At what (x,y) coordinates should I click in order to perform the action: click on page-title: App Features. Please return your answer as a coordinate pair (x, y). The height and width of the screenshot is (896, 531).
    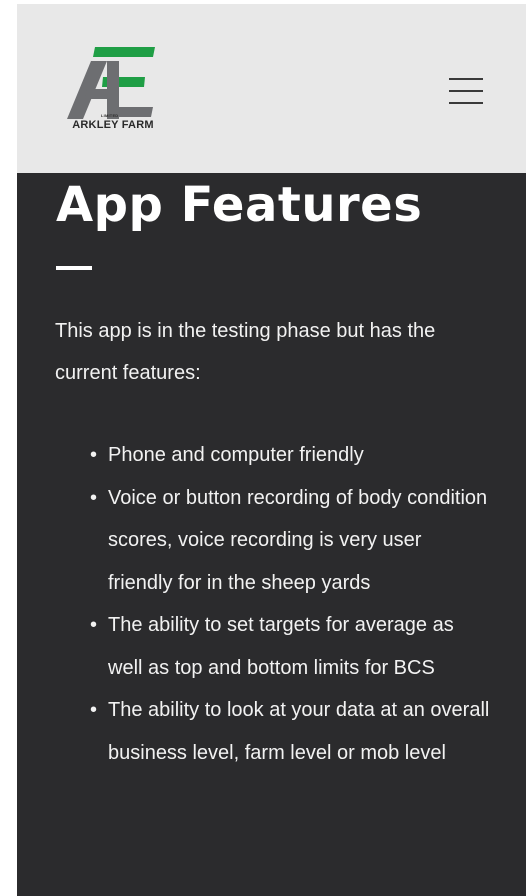
    Looking at the image, I should click on (239, 205).